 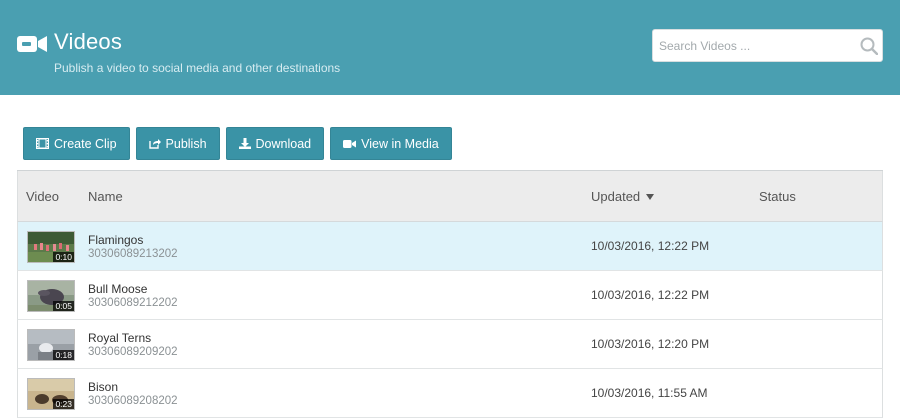 I want to click on video-thumbnail: 0:18, so click(x=51, y=345).